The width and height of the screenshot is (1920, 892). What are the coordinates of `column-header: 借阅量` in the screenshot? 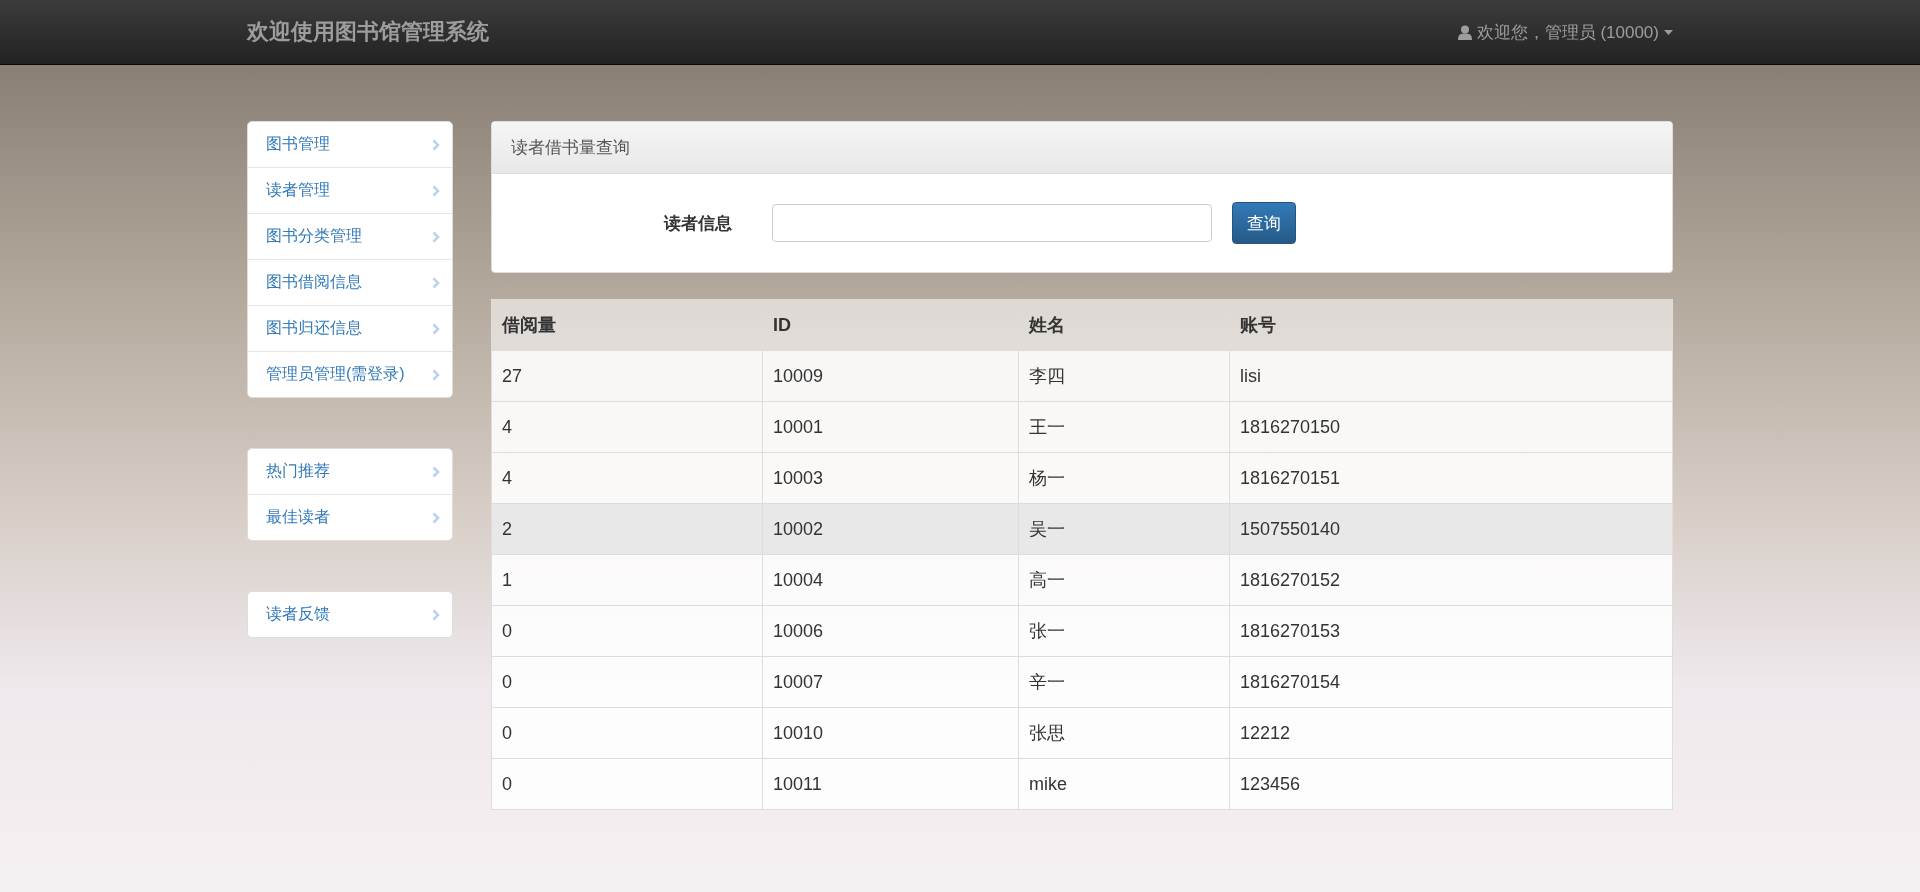 It's located at (627, 325).